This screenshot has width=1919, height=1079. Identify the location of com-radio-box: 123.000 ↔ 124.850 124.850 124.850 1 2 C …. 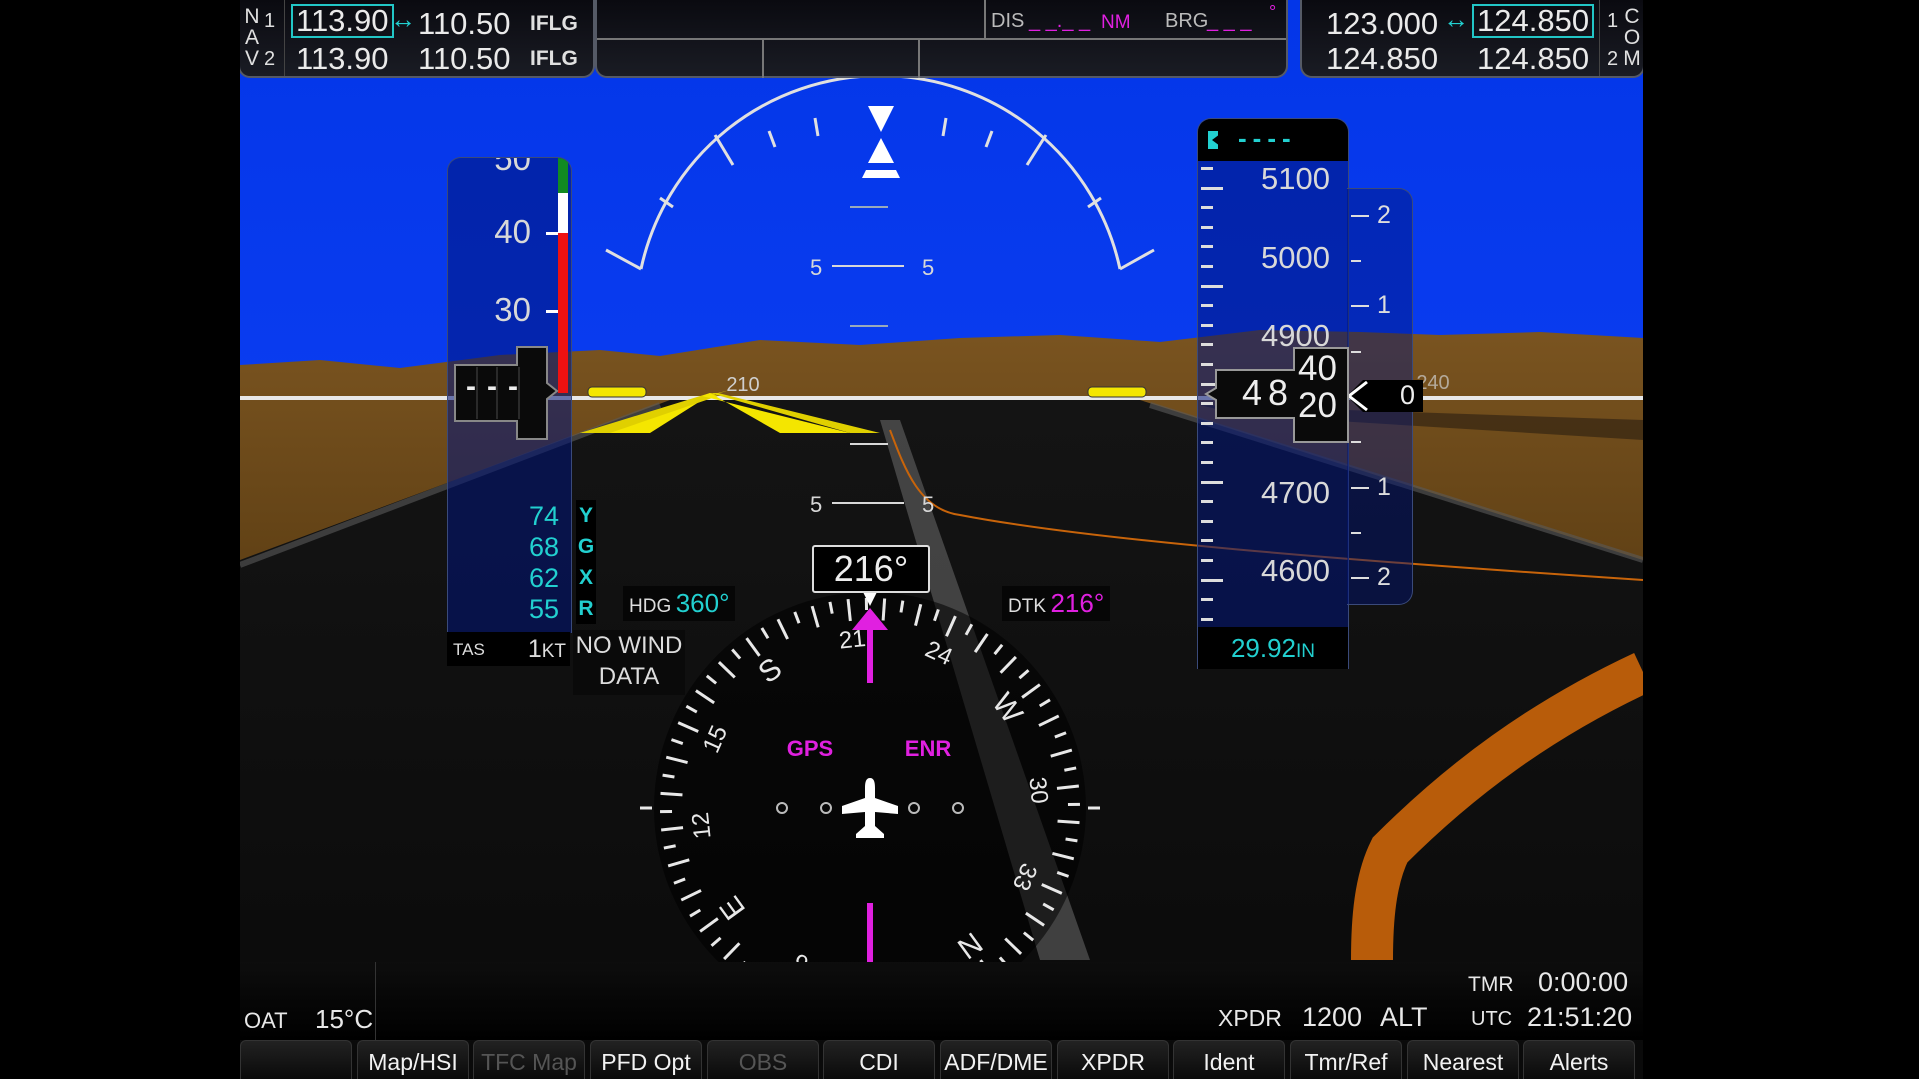
(1471, 39).